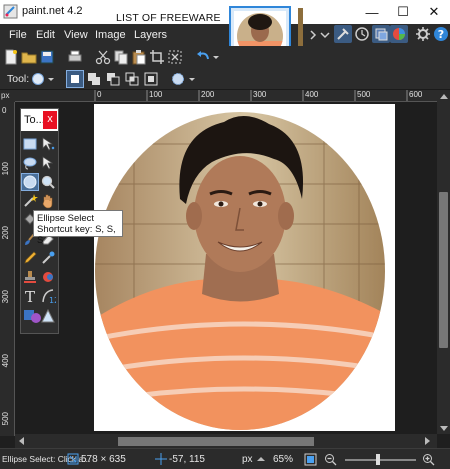  What do you see at coordinates (11, 57) in the screenshot?
I see `new-image-icon` at bounding box center [11, 57].